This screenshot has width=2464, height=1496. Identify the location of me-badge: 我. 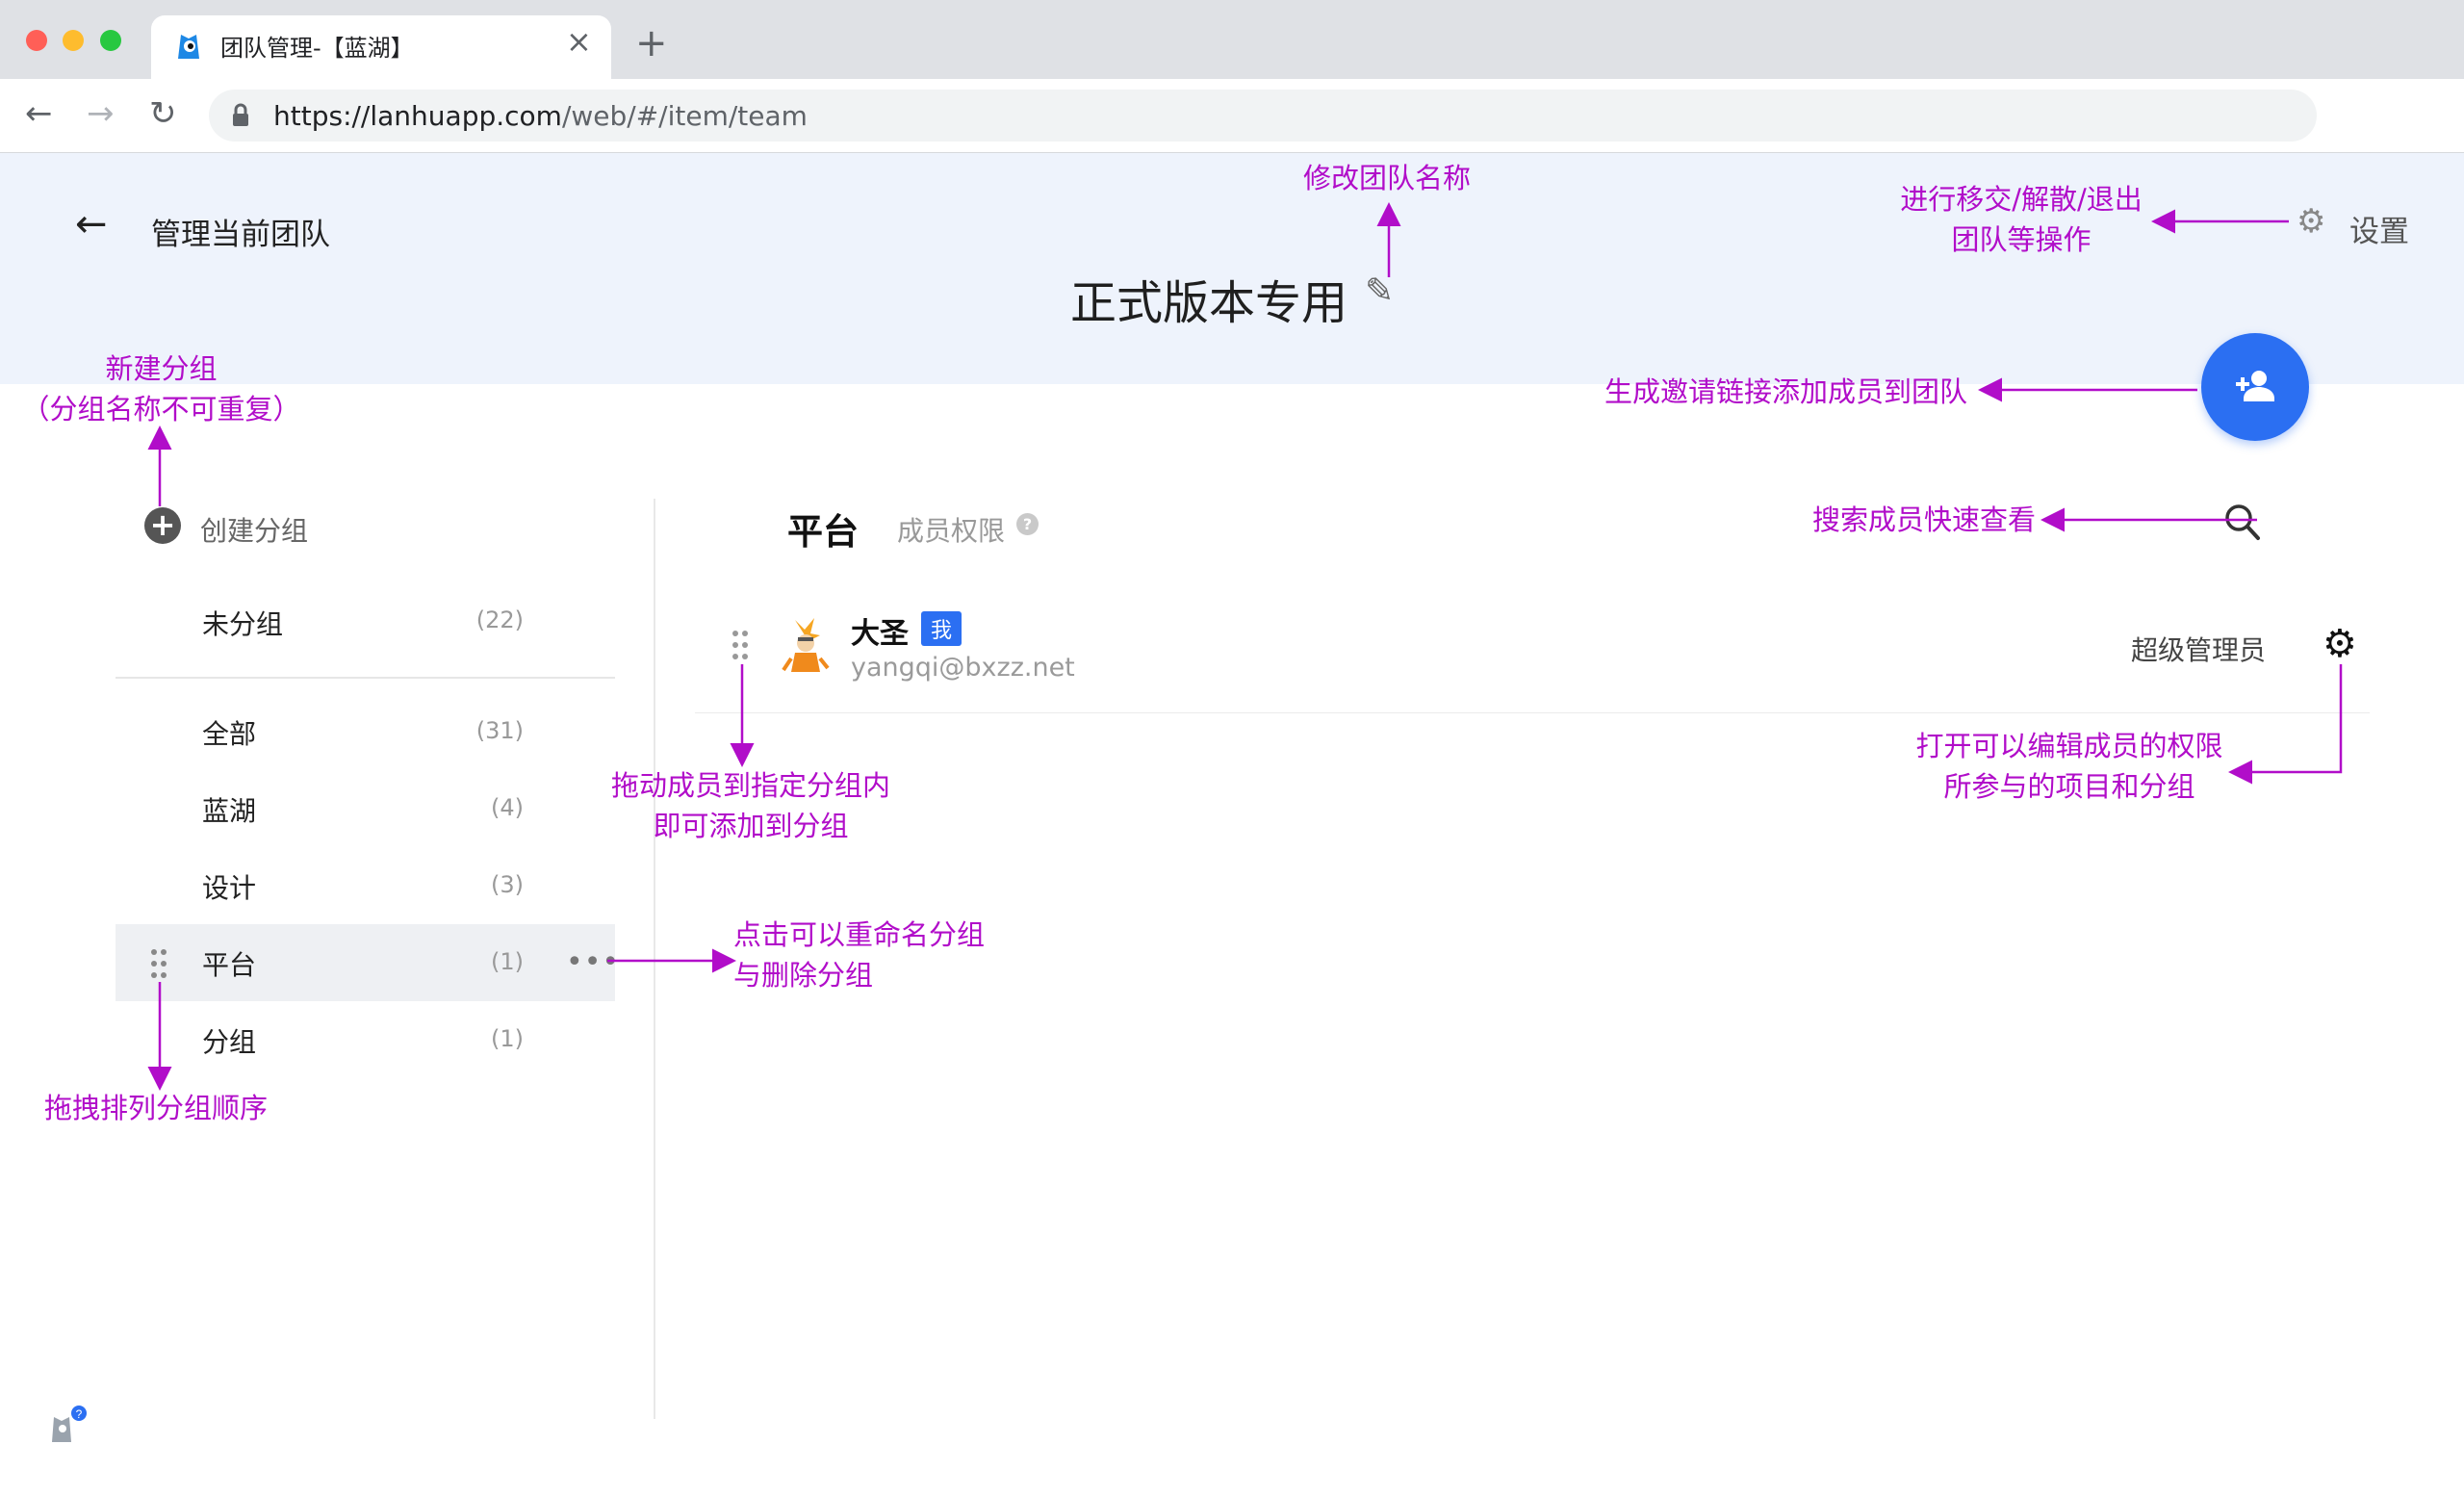
(941, 628).